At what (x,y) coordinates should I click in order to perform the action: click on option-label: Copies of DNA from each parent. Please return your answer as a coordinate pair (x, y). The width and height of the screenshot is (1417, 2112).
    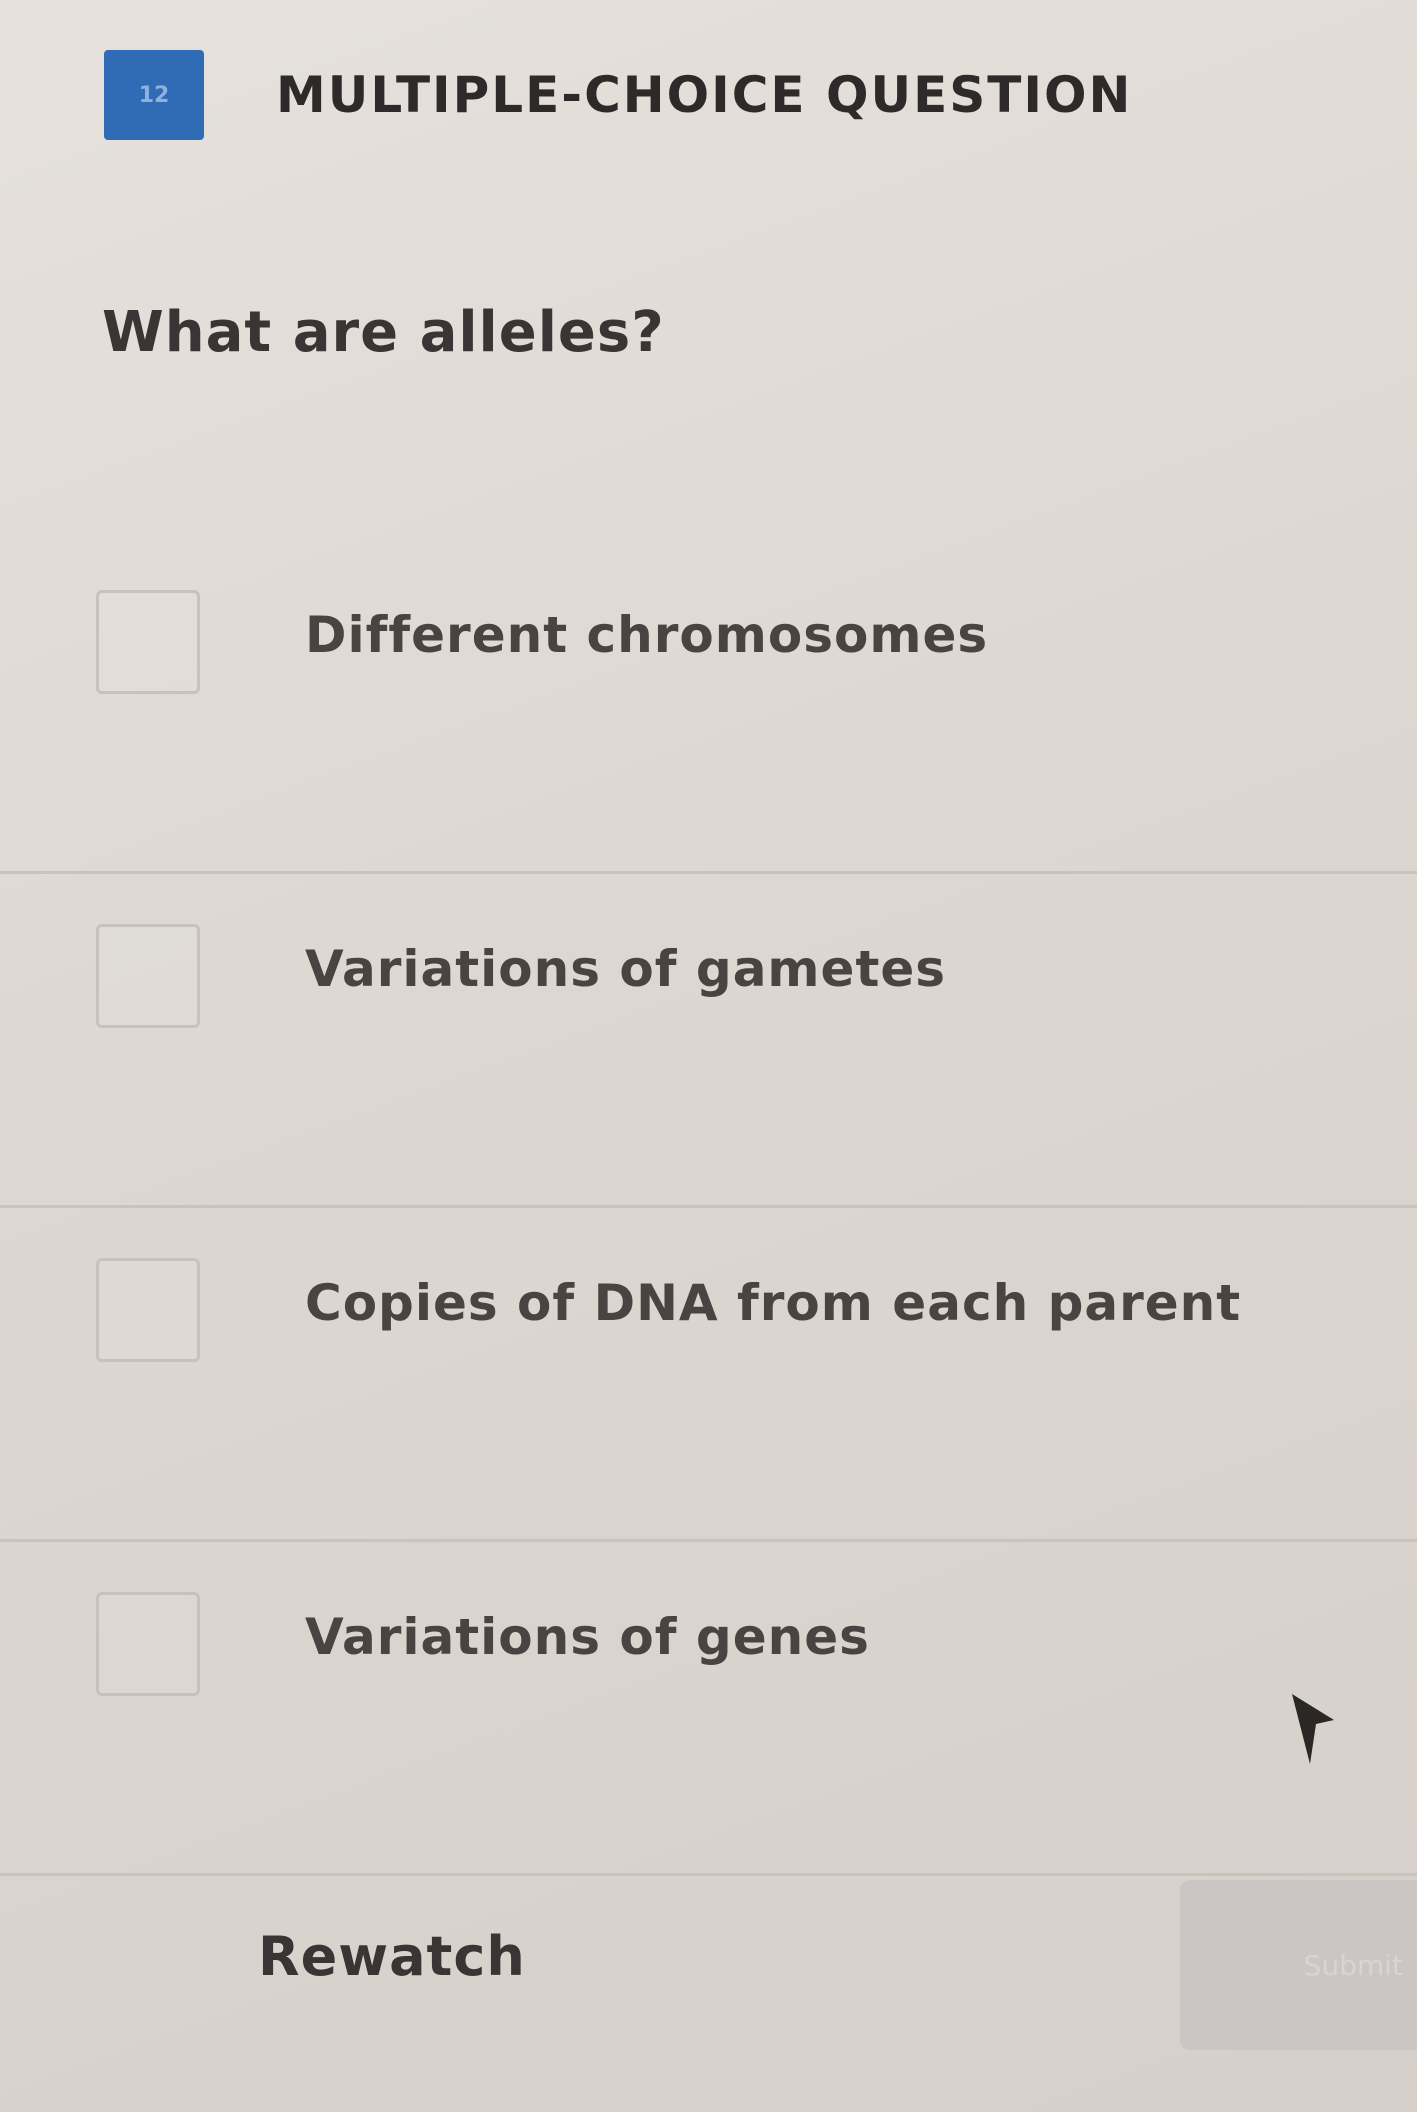
    Looking at the image, I should click on (773, 1303).